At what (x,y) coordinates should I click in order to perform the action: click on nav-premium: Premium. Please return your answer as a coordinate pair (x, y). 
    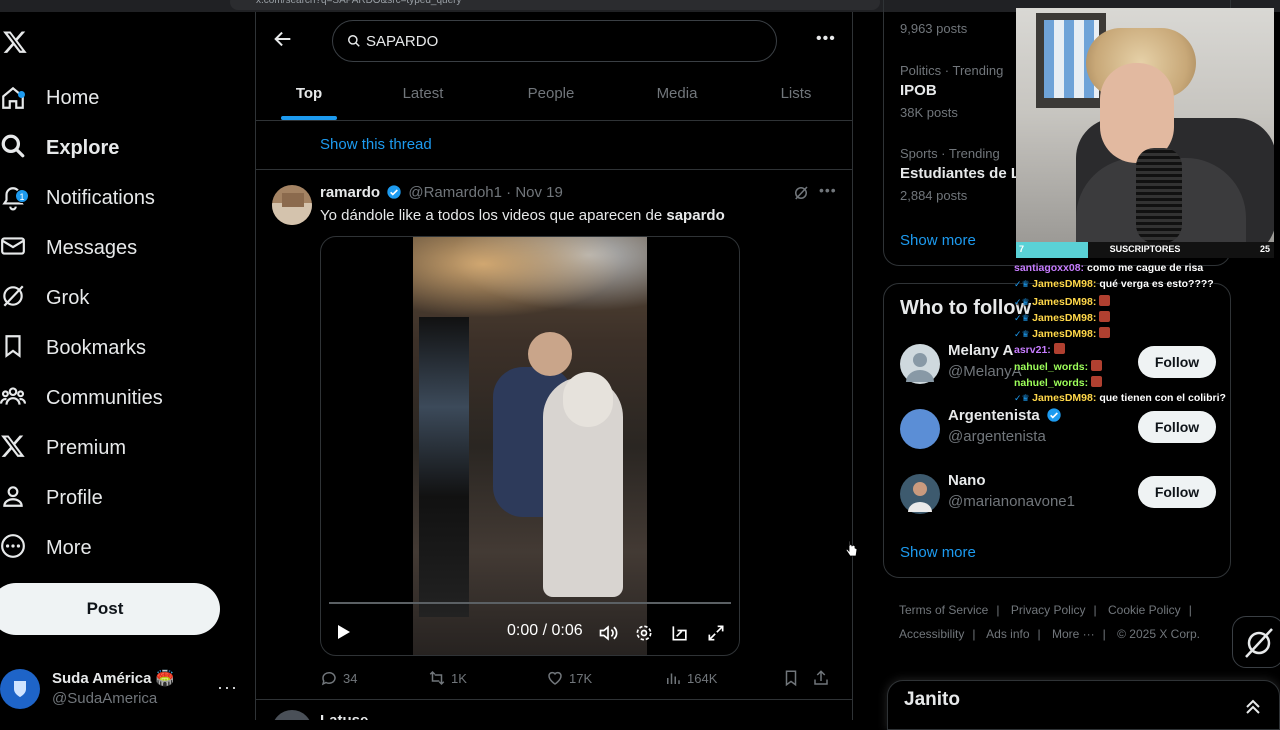
    Looking at the image, I should click on (63, 448).